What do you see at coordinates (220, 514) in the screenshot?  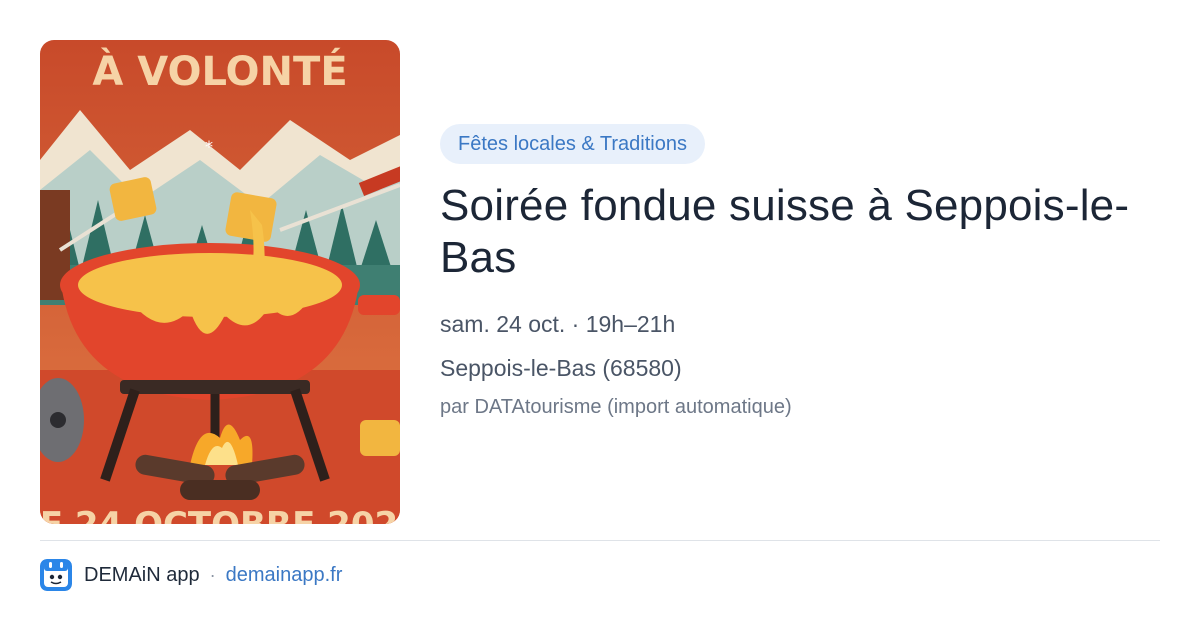 I see `poster-date-text: LE 24 OCTOBRE 2026` at bounding box center [220, 514].